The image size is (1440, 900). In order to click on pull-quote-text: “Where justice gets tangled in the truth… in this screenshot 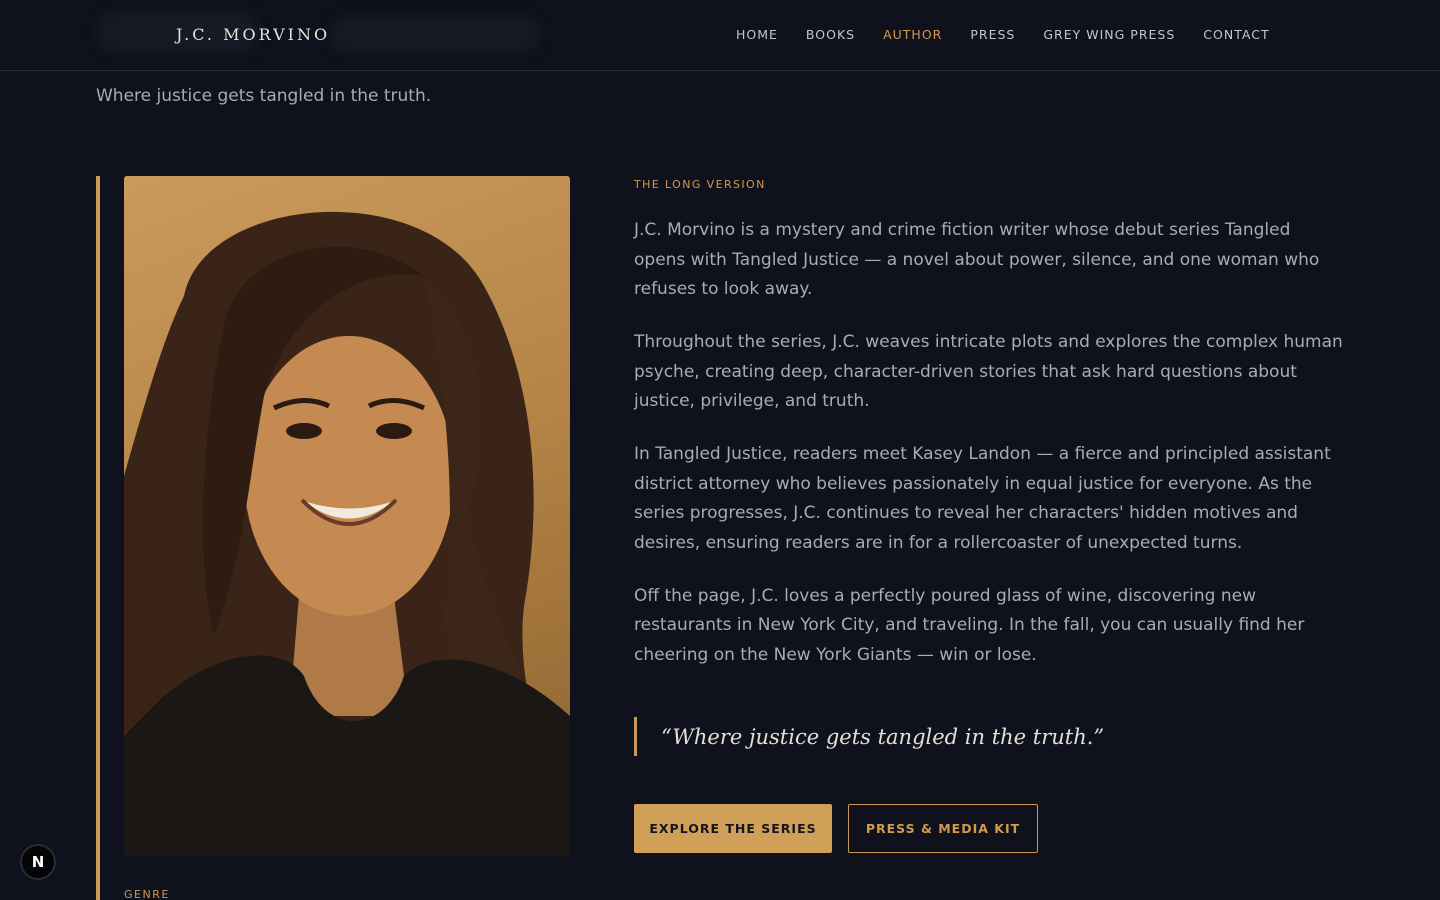, I will do `click(883, 736)`.